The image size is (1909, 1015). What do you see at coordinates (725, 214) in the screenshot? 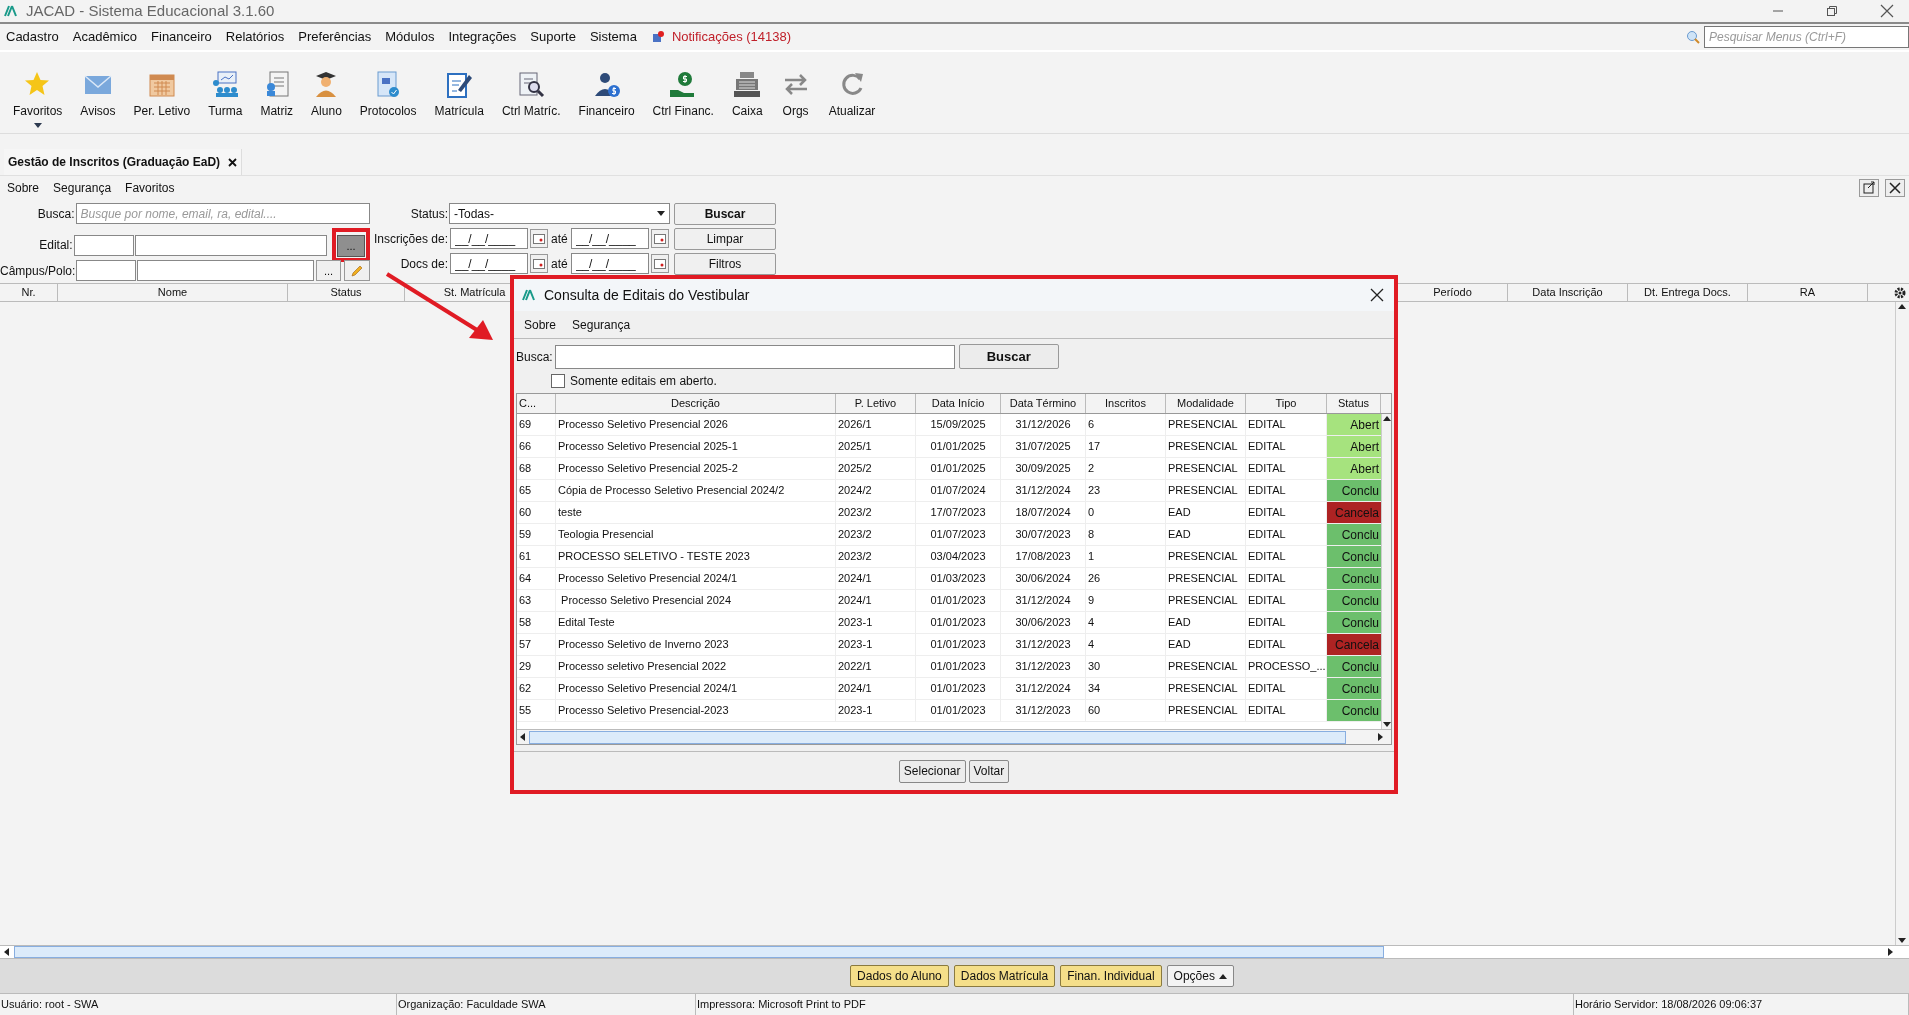
I see `action-button: Buscar` at bounding box center [725, 214].